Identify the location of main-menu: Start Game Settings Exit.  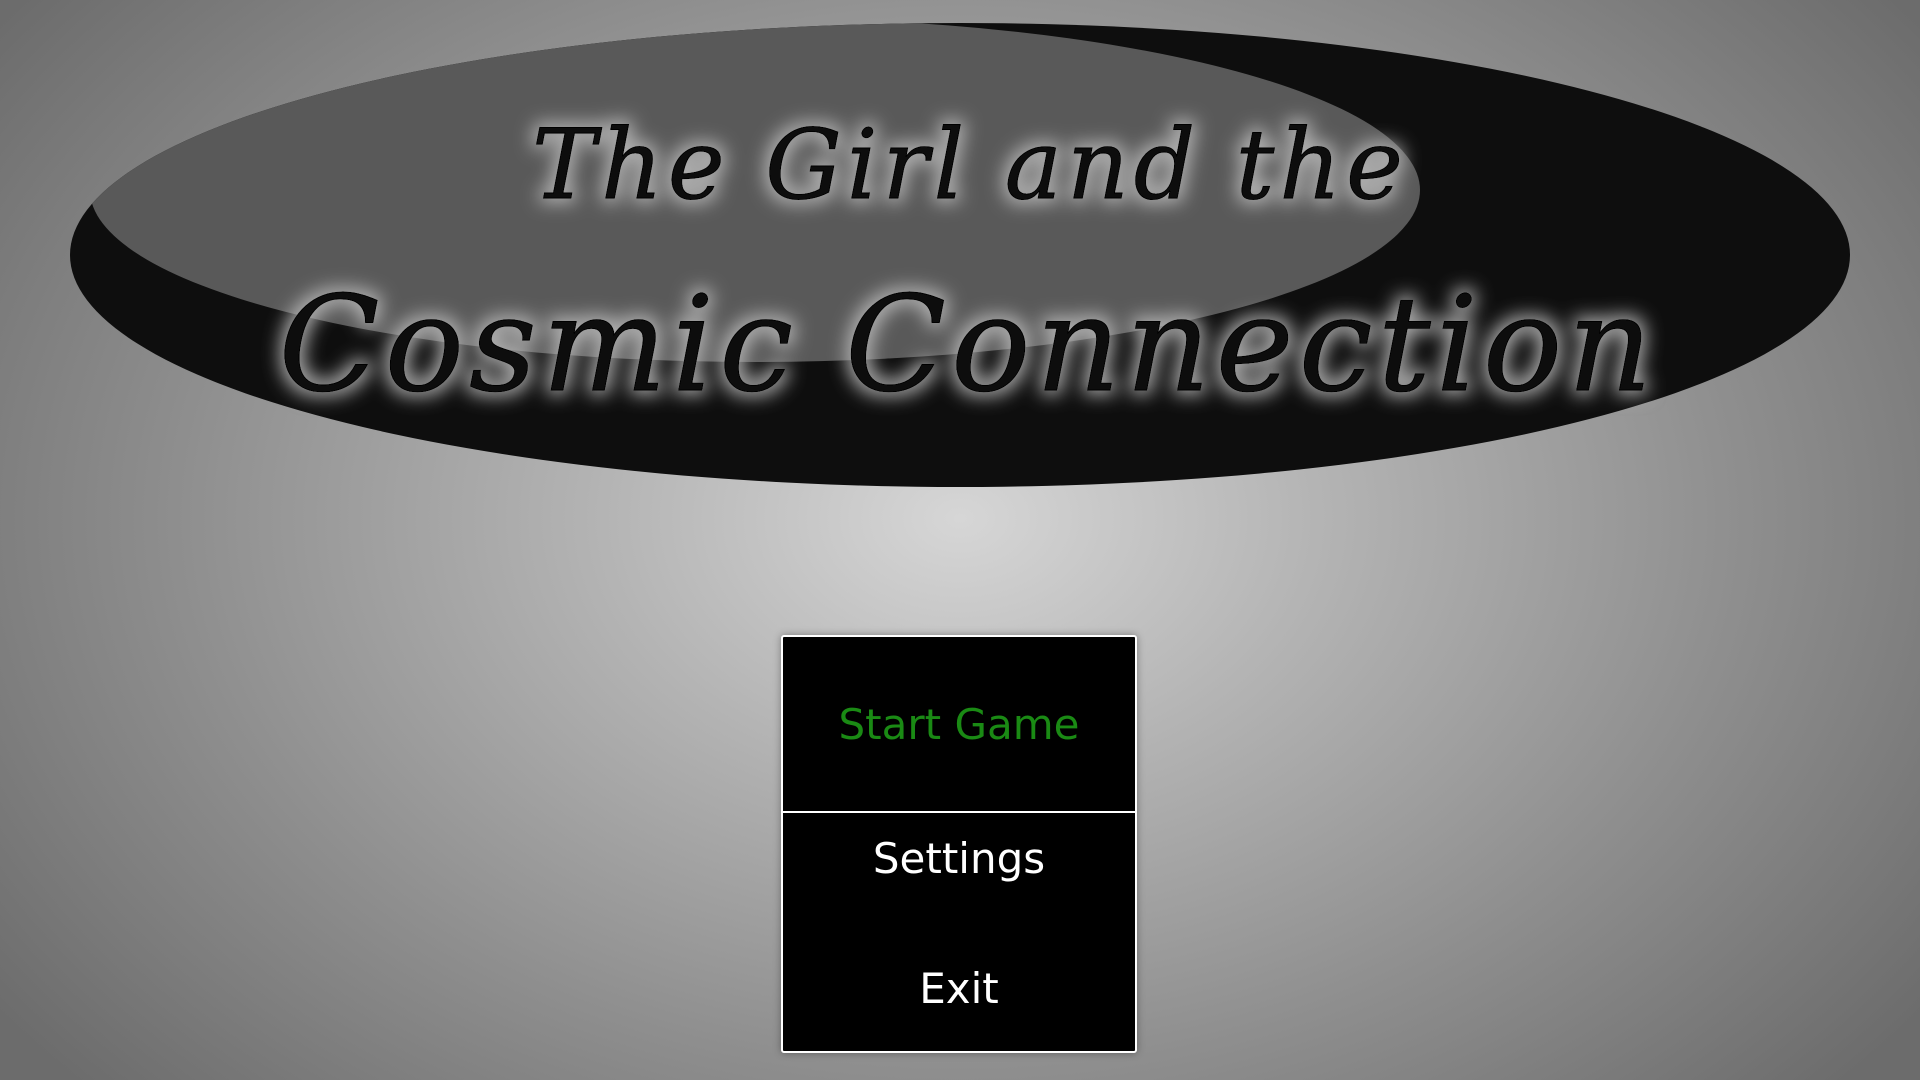
(959, 844).